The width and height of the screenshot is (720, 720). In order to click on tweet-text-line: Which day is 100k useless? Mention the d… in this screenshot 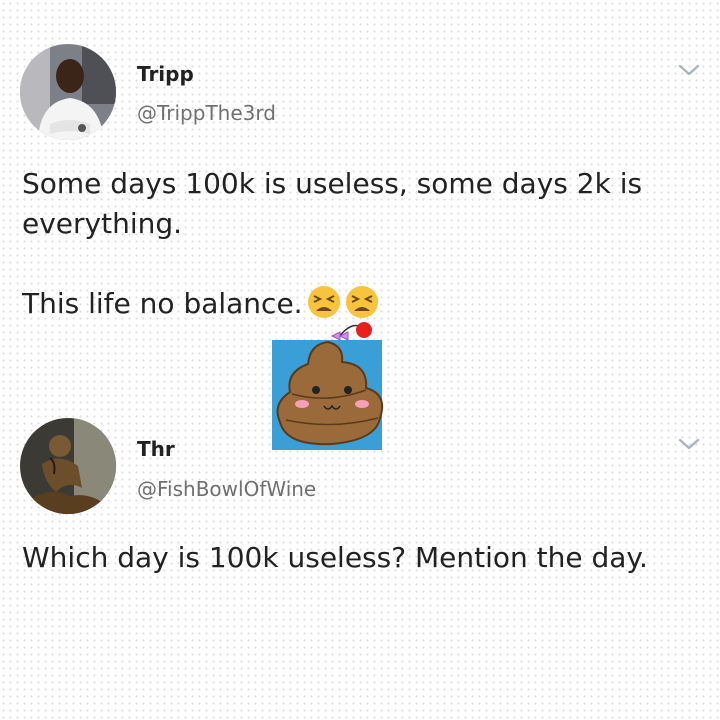, I will do `click(335, 557)`.